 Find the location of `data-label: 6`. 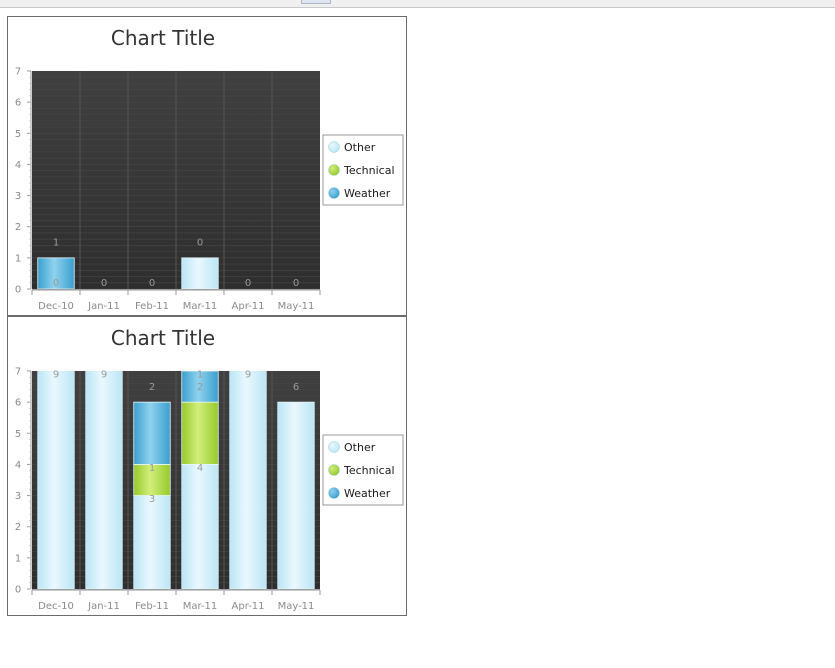

data-label: 6 is located at coordinates (296, 387).